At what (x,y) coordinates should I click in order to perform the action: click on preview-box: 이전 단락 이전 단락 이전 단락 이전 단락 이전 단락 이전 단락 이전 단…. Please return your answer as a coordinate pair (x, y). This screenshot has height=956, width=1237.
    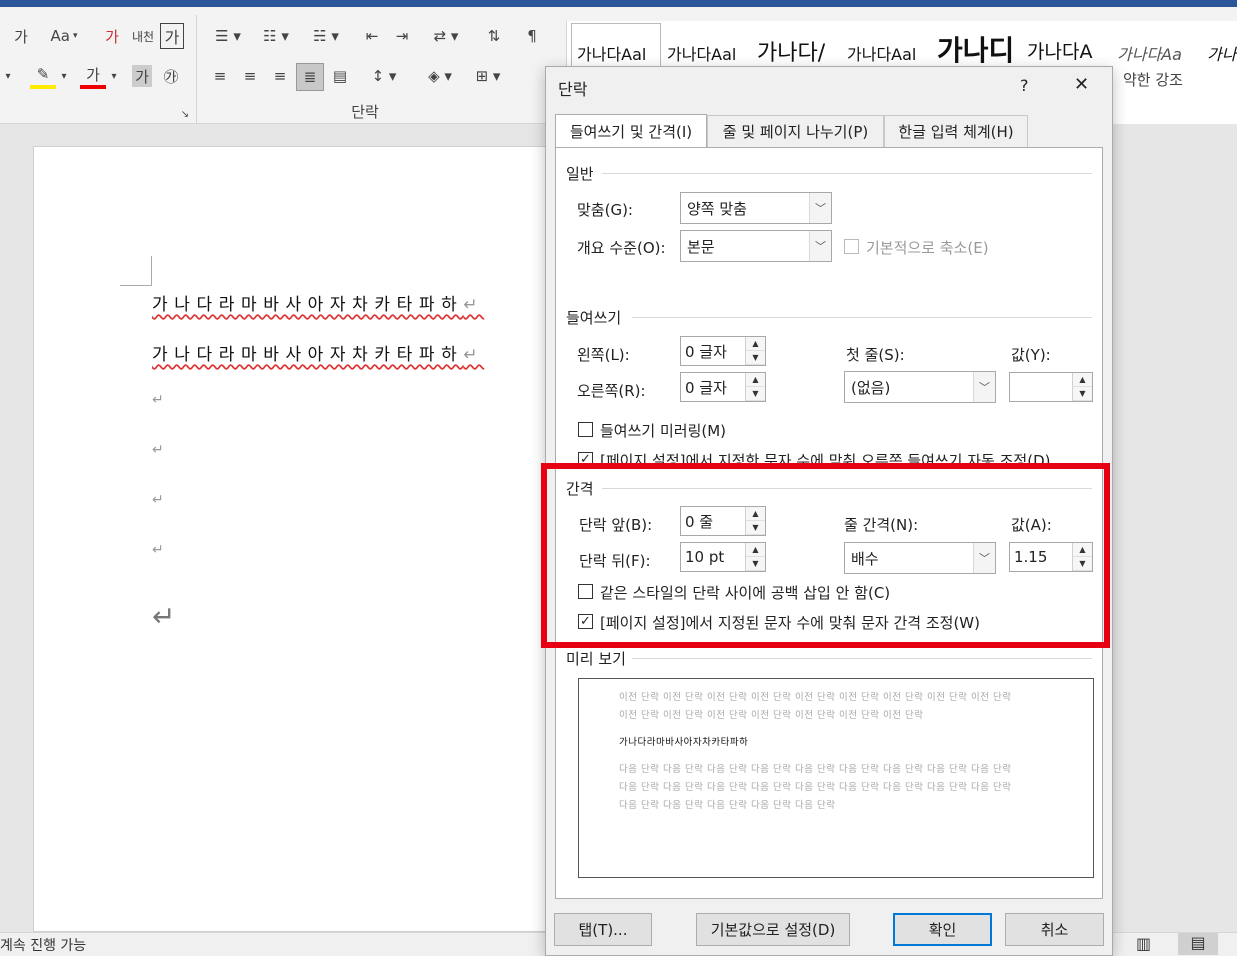
    Looking at the image, I should click on (836, 778).